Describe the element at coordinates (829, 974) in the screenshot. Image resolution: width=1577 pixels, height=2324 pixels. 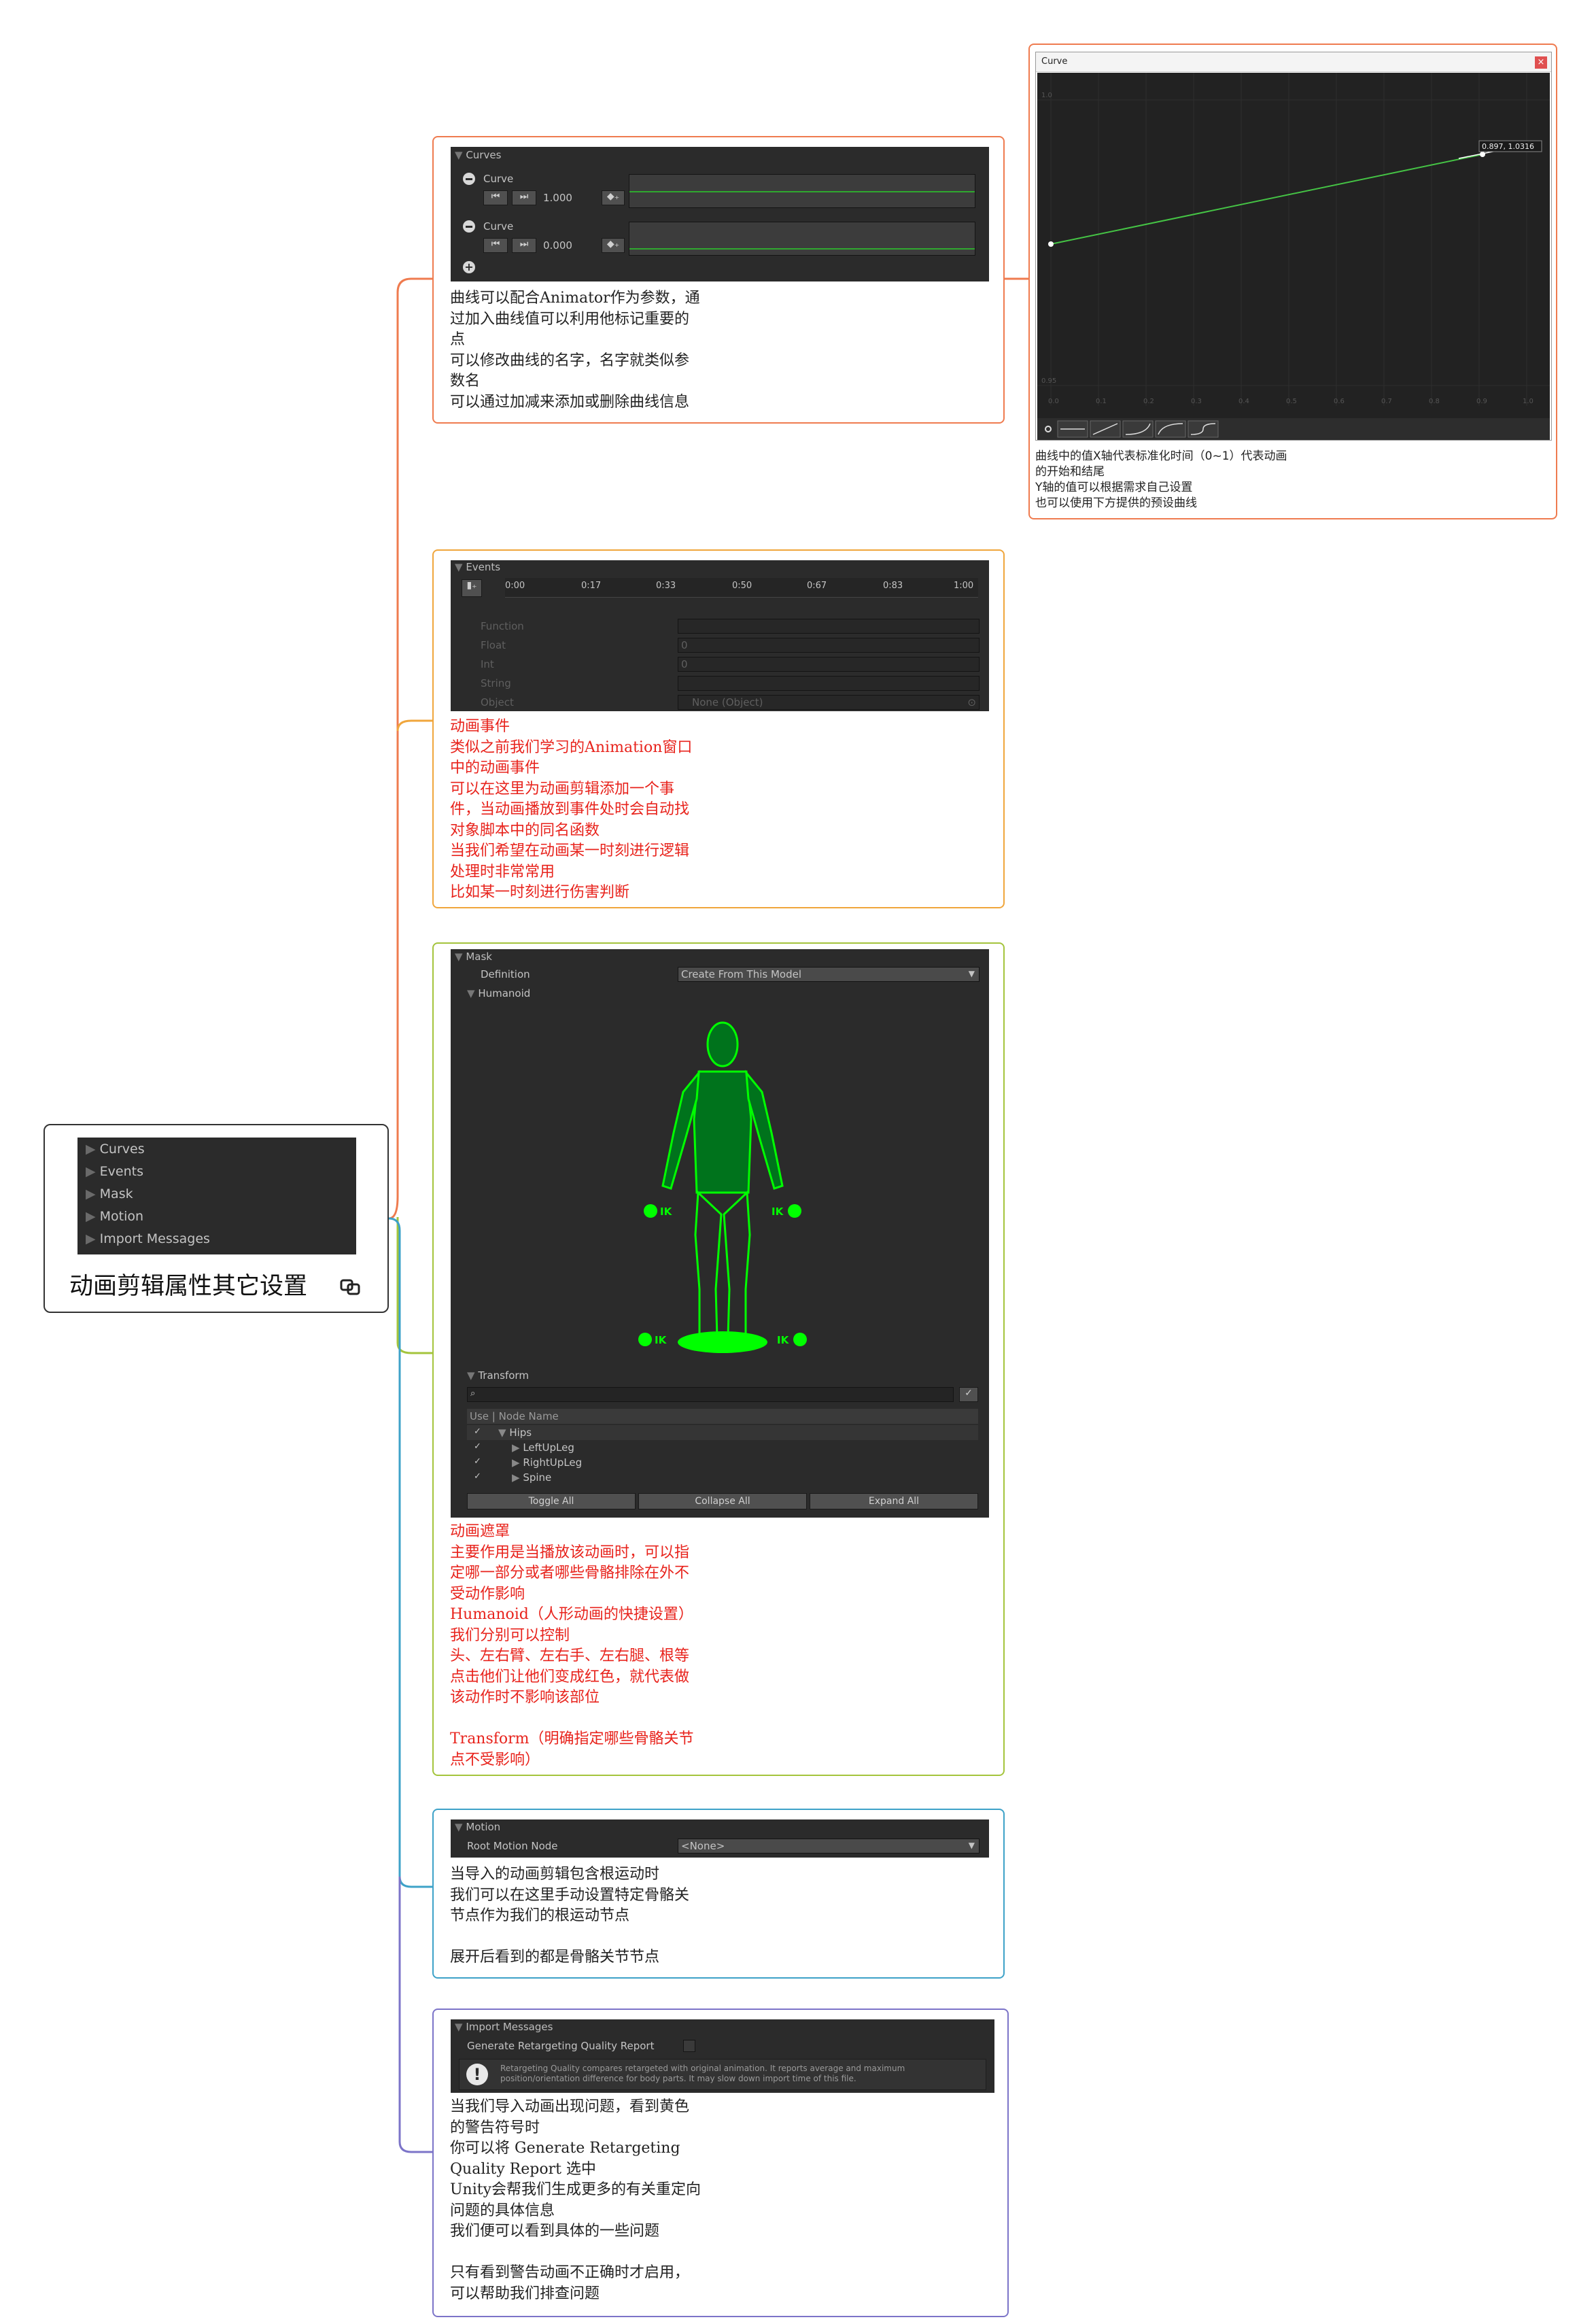
I see `definition-dropdown: Create From This Model ▼` at that location.